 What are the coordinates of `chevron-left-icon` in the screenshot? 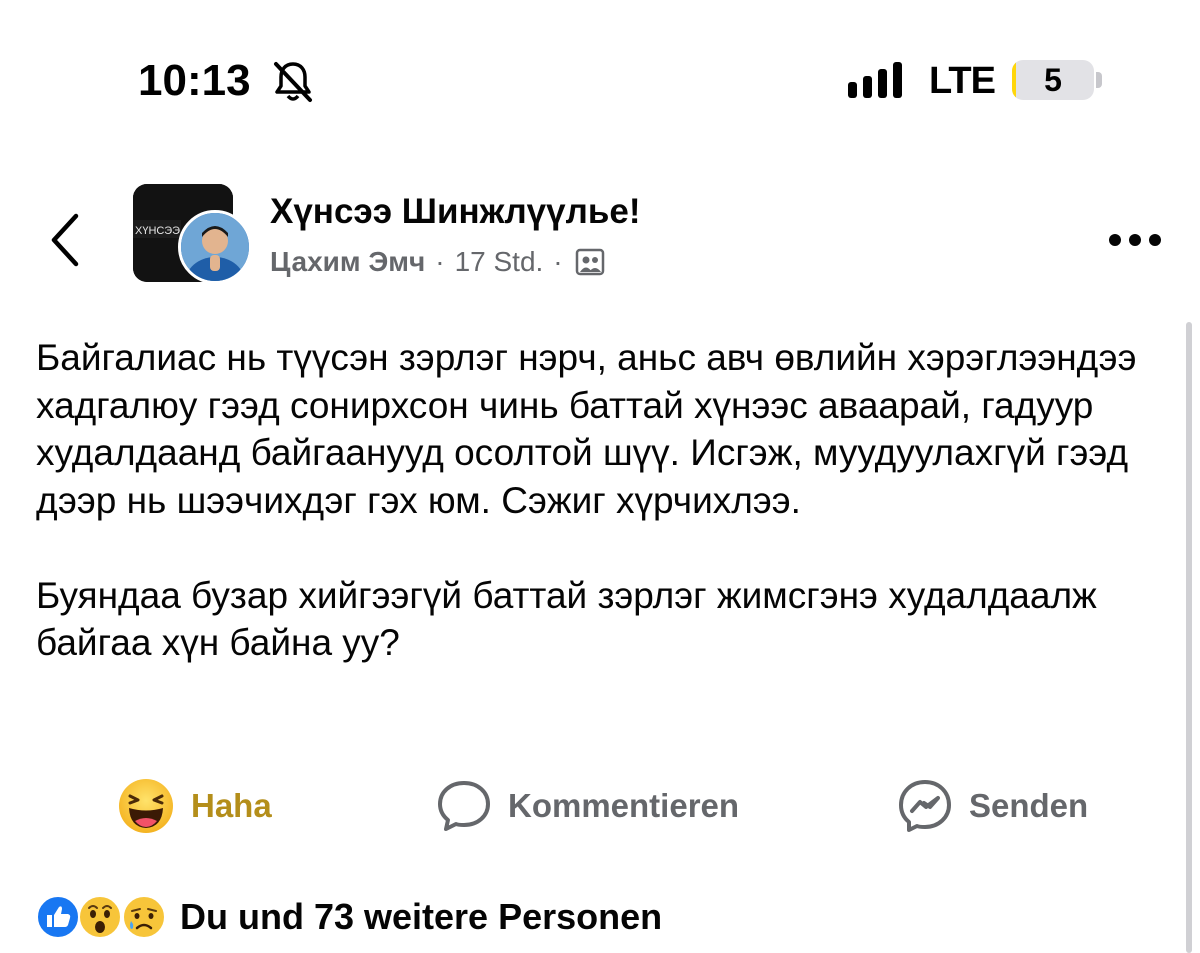 It's located at (65, 240).